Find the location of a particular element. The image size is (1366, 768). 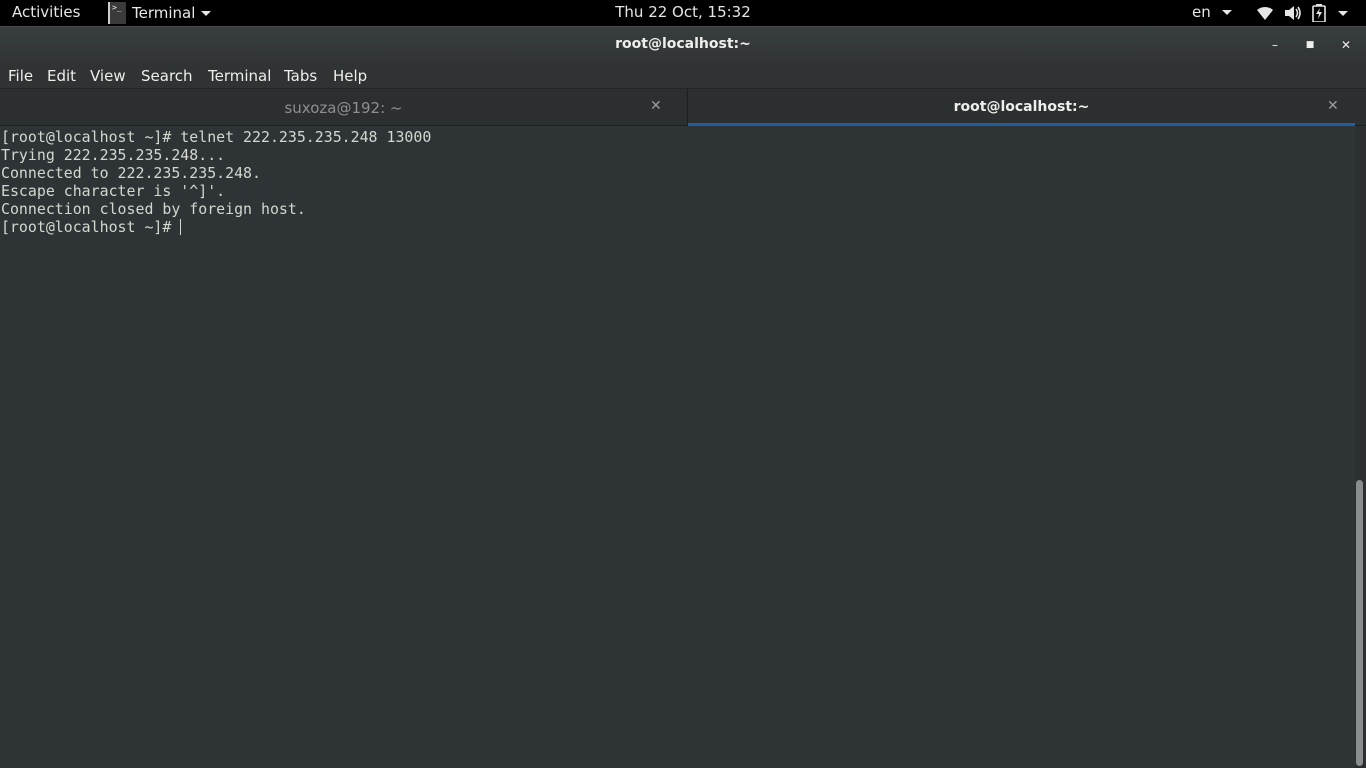

terminal-line: Connected to 222.235.235.248. is located at coordinates (131, 173).